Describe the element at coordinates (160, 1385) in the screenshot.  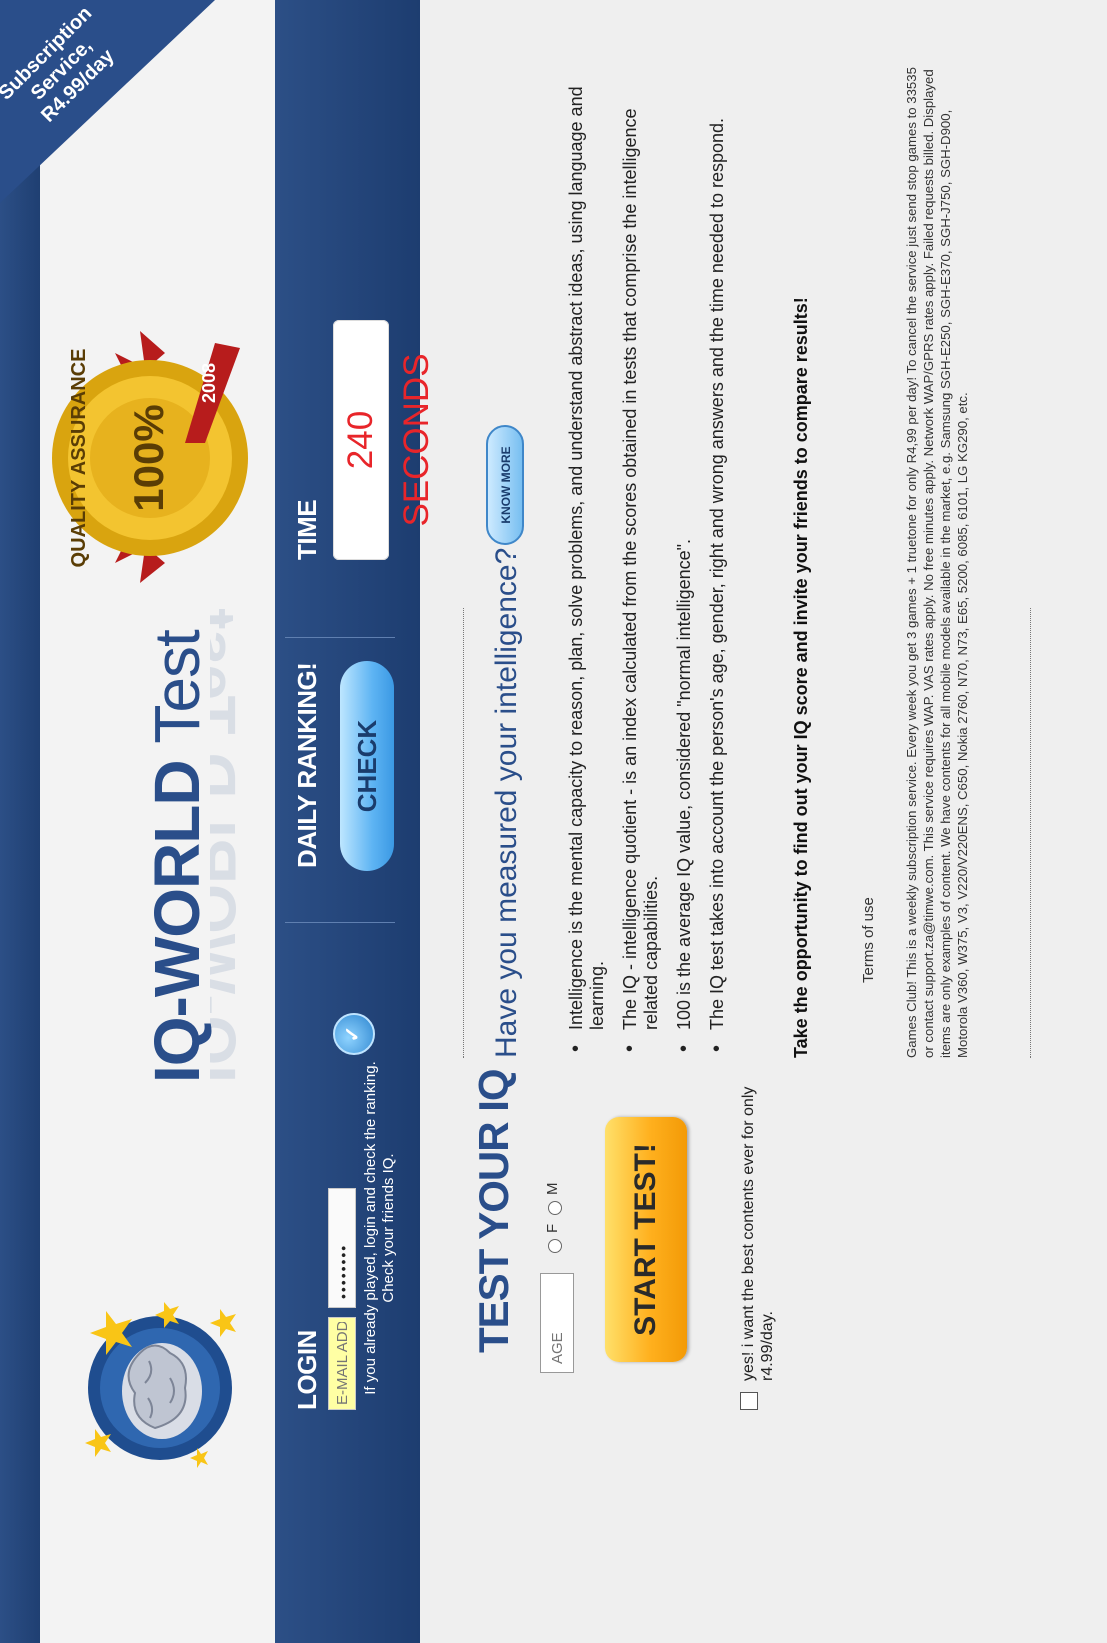
I see `brain-globe-logo-icon` at that location.